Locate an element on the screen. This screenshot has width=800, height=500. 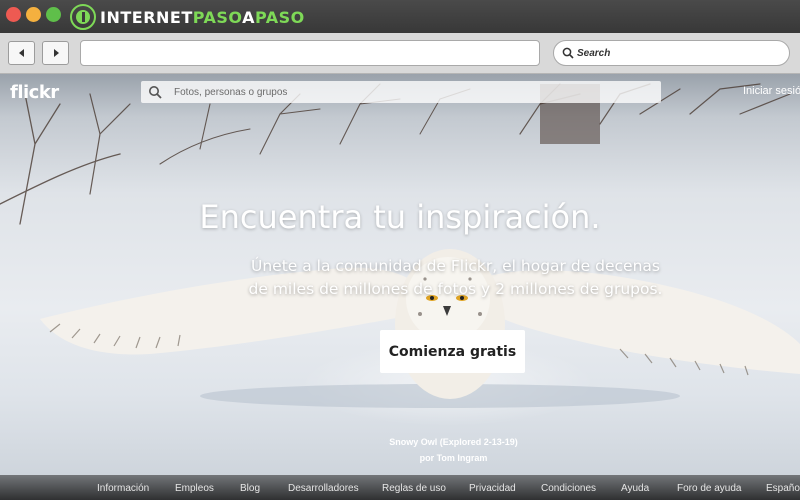
logo-word-2: PASO is located at coordinates (217, 17).